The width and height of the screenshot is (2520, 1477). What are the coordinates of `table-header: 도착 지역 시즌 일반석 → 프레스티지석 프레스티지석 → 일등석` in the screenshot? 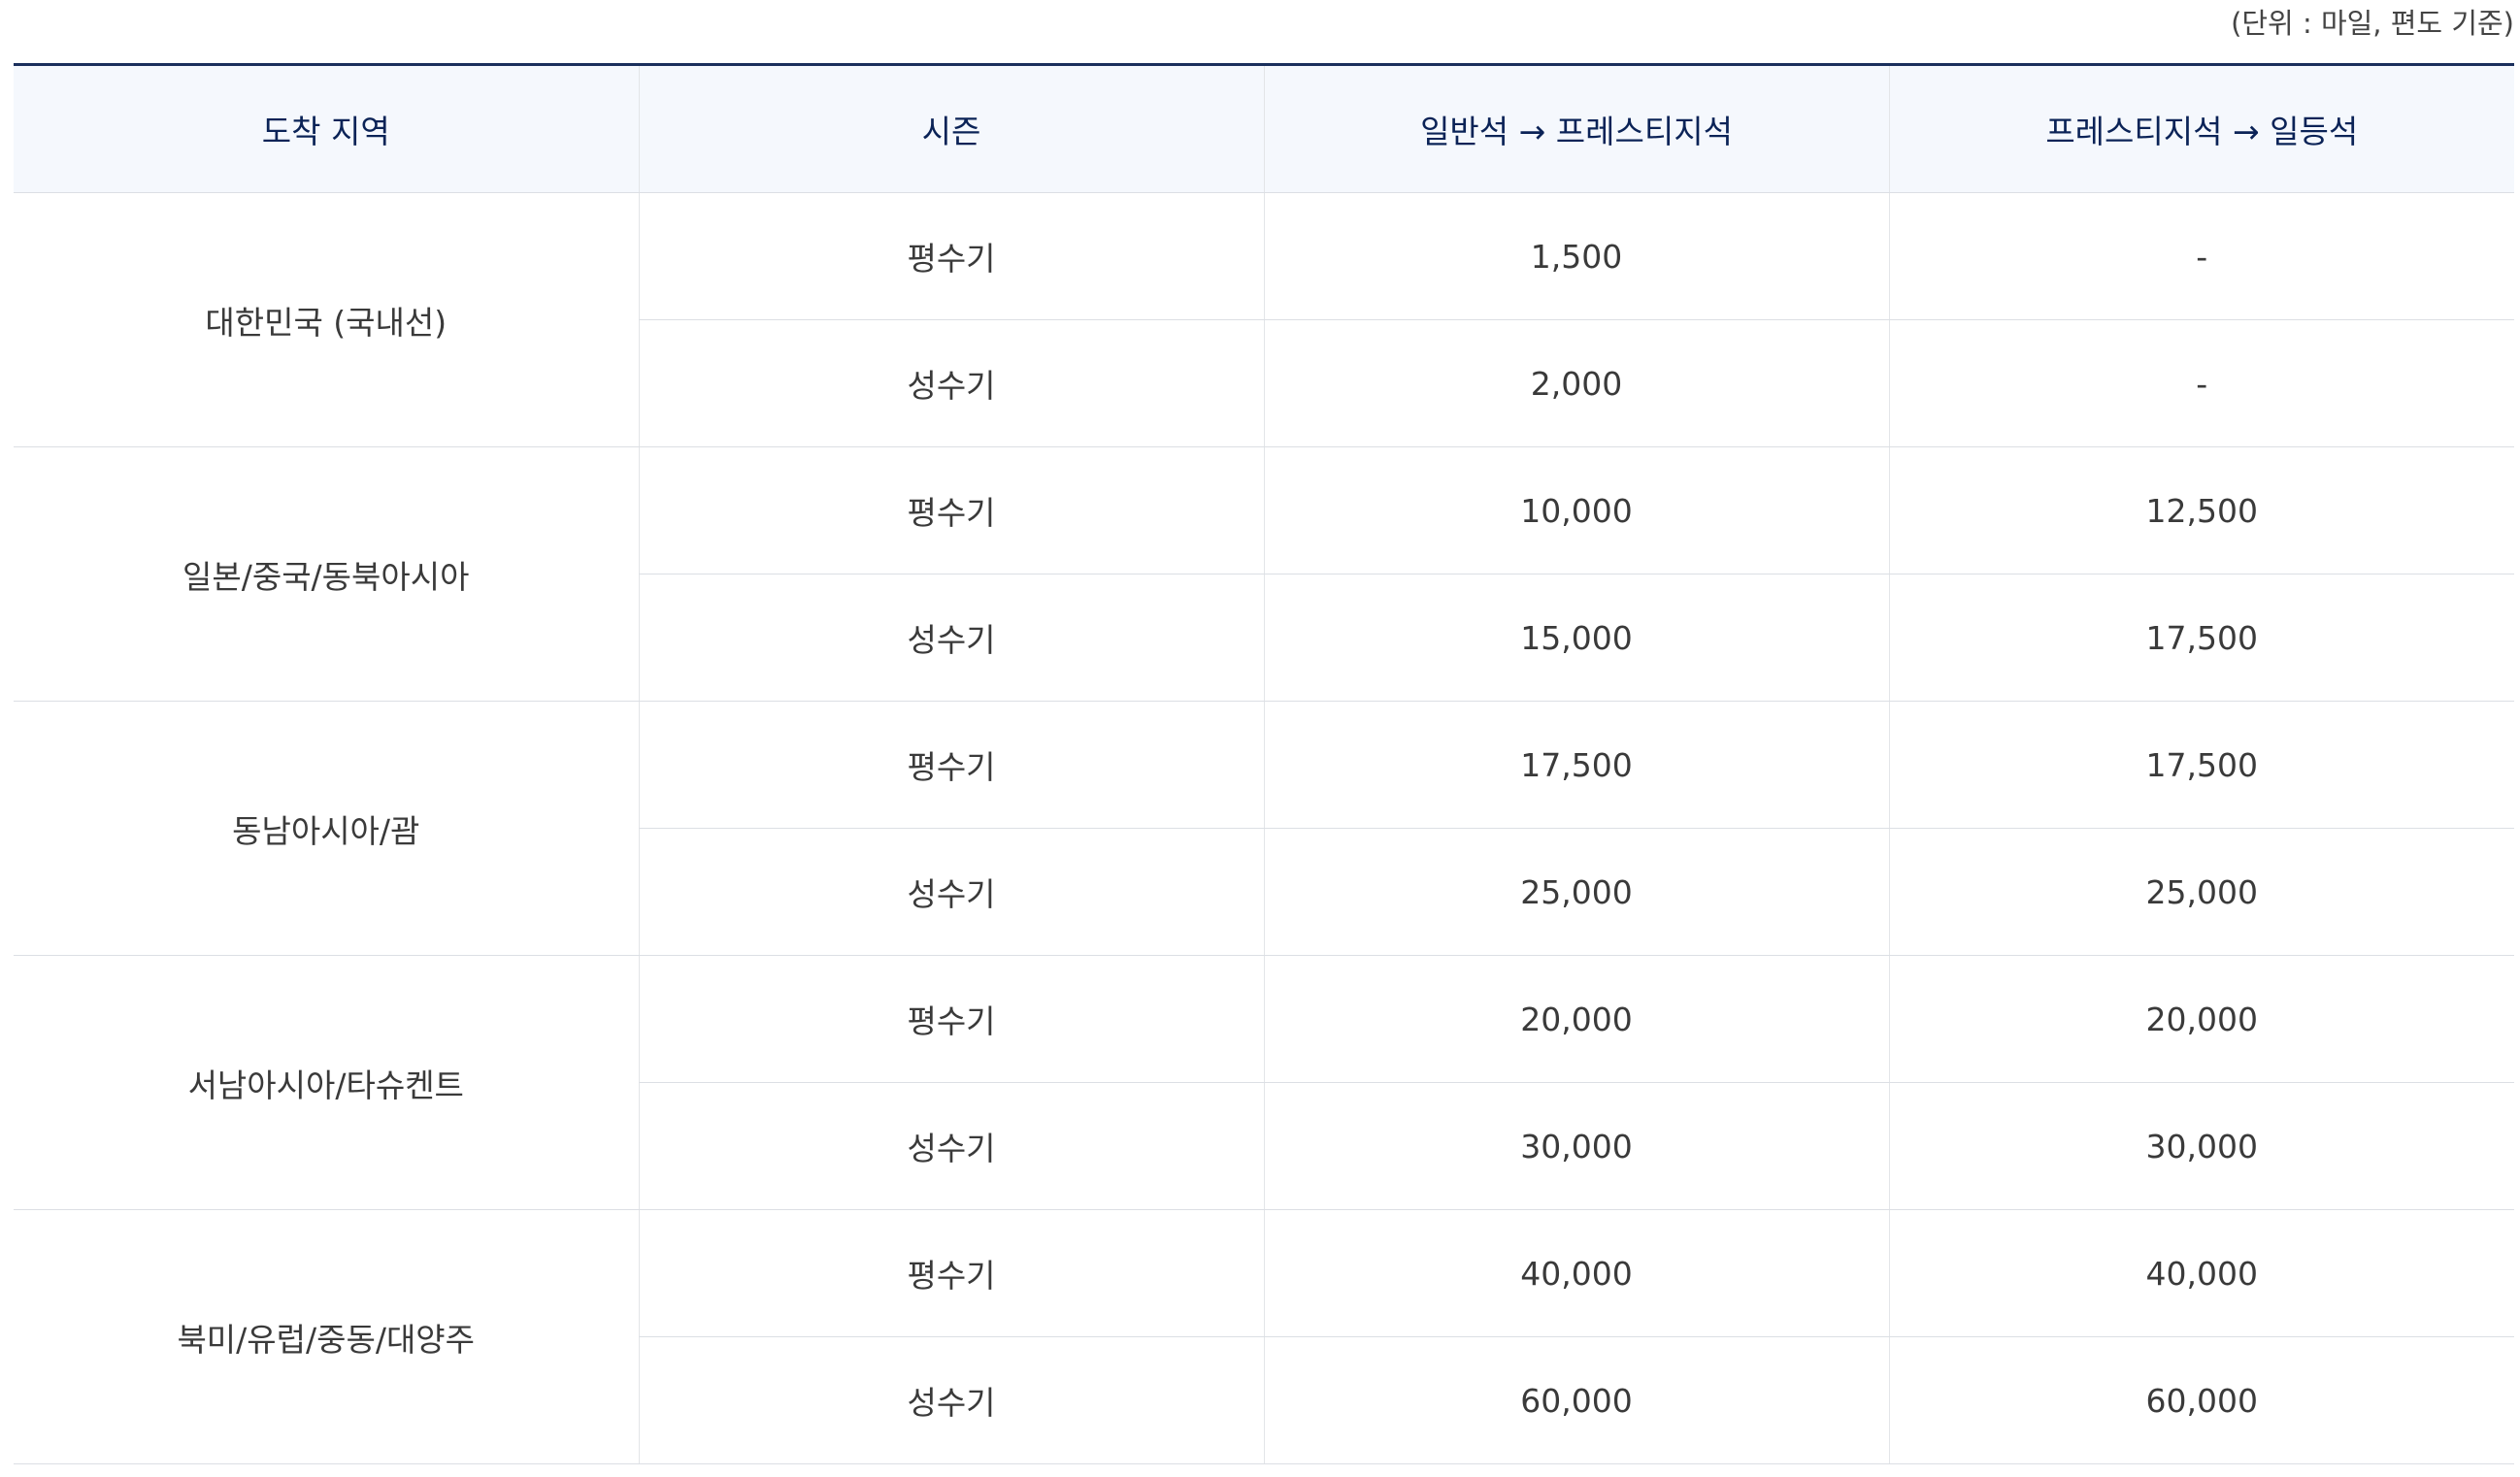 It's located at (1264, 128).